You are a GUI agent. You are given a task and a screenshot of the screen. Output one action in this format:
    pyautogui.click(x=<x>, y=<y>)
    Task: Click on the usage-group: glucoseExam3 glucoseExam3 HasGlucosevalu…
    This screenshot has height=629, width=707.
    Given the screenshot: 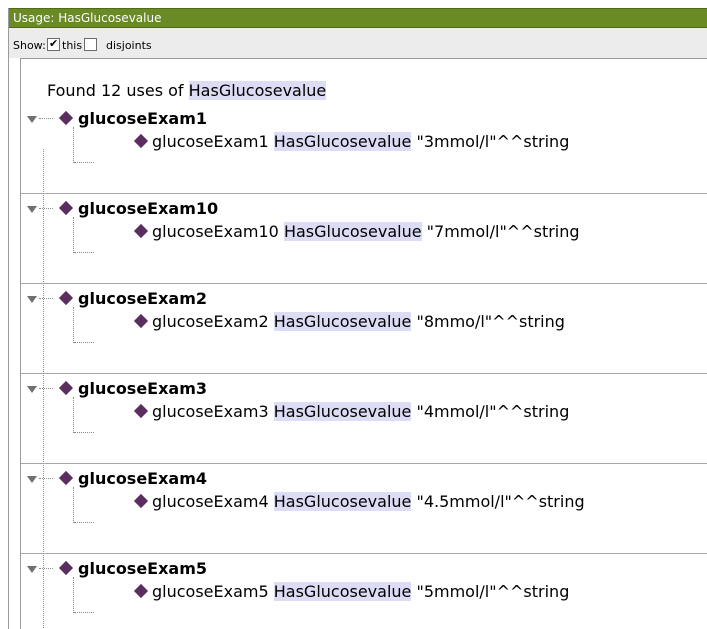 What is the action you would take?
    pyautogui.click(x=364, y=424)
    